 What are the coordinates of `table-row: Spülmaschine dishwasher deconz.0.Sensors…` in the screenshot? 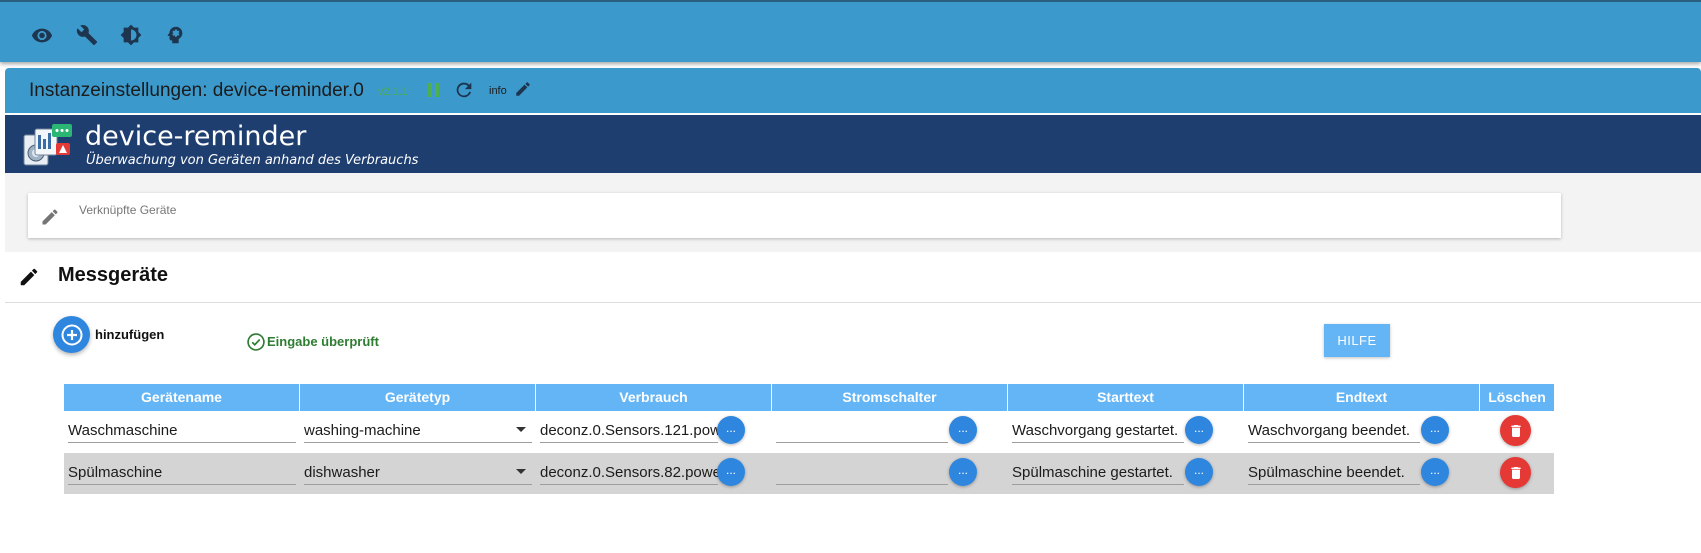 It's located at (809, 474).